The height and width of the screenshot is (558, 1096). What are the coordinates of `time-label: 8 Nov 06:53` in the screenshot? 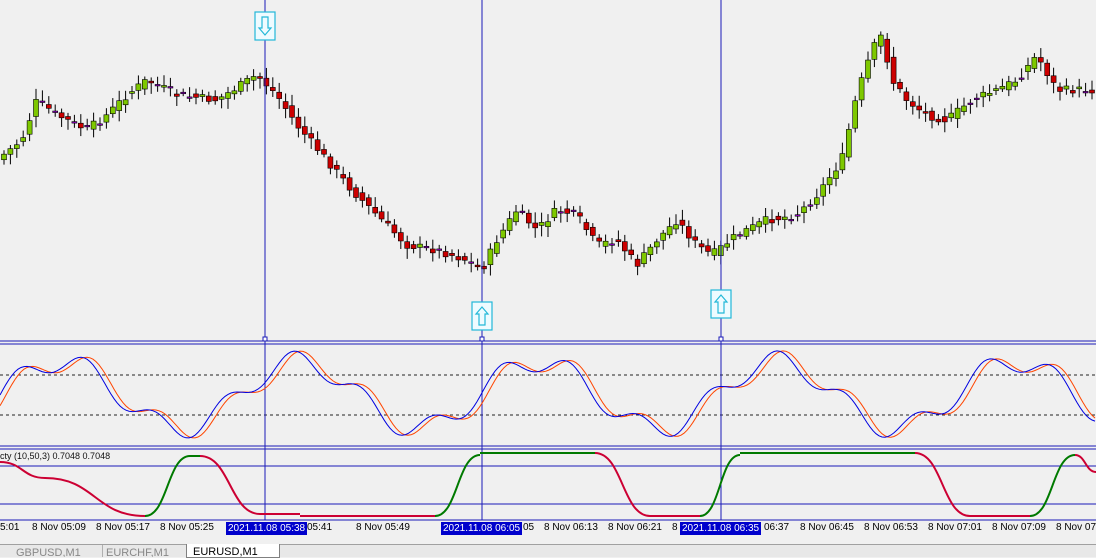 It's located at (891, 527).